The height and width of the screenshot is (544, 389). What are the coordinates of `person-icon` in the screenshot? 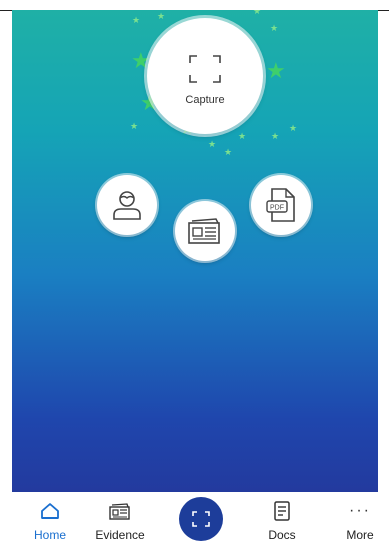 It's located at (127, 205).